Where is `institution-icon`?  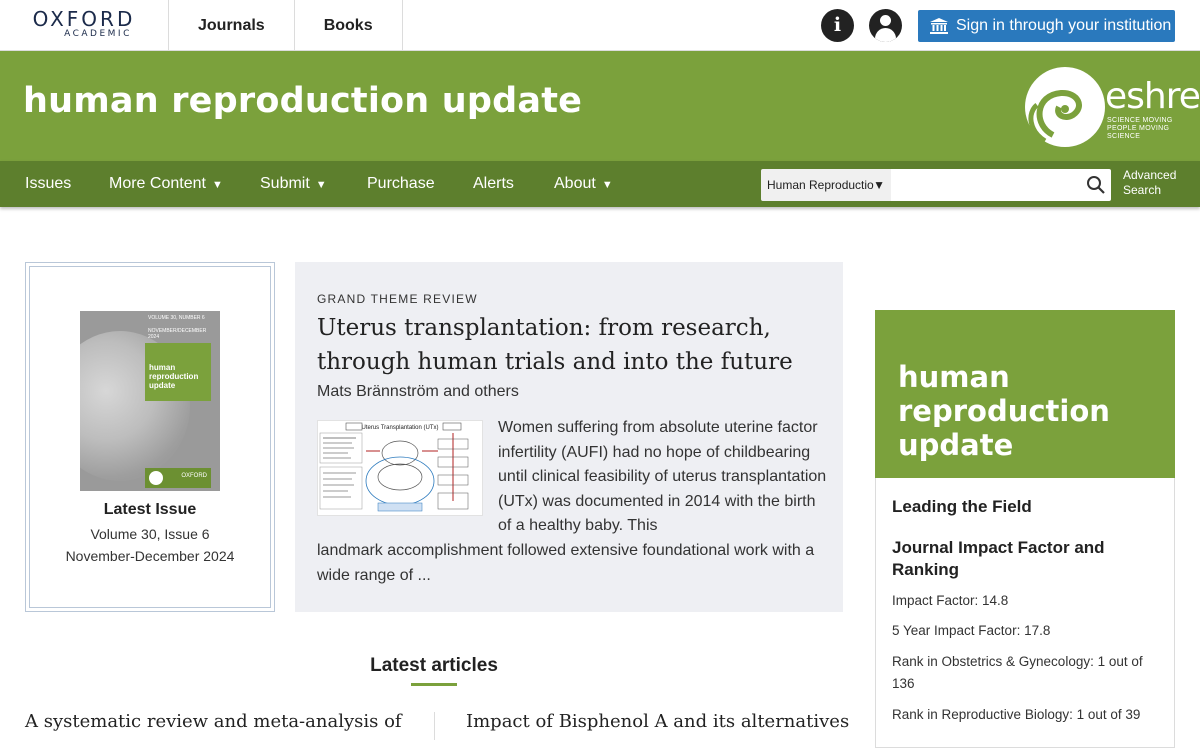
institution-icon is located at coordinates (939, 26).